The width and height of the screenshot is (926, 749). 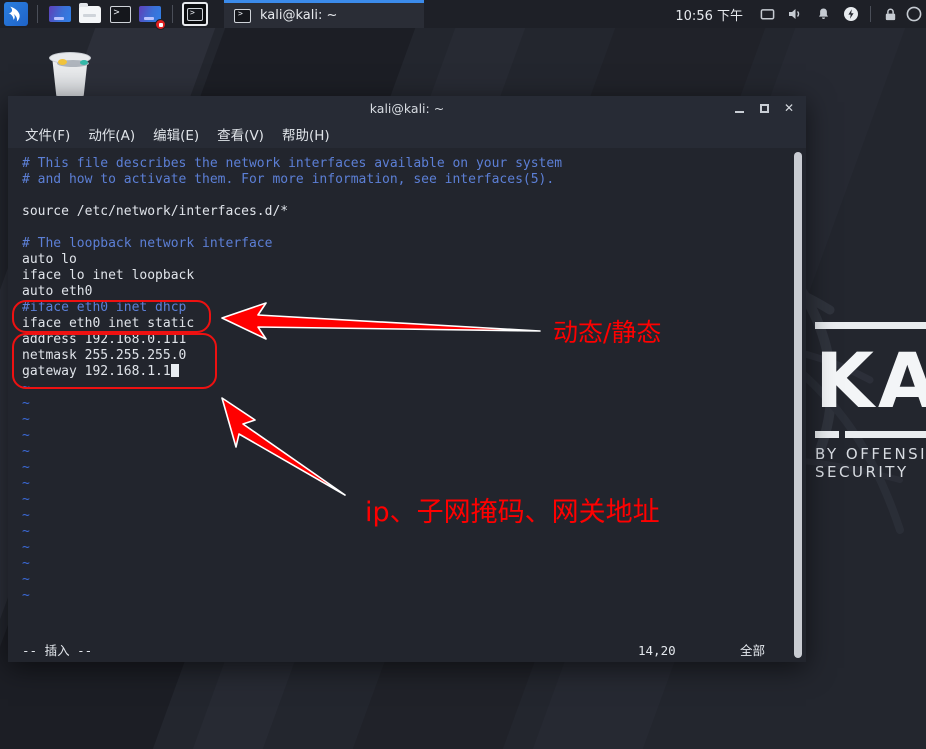 I want to click on clock: 10:56 下午, so click(x=709, y=14).